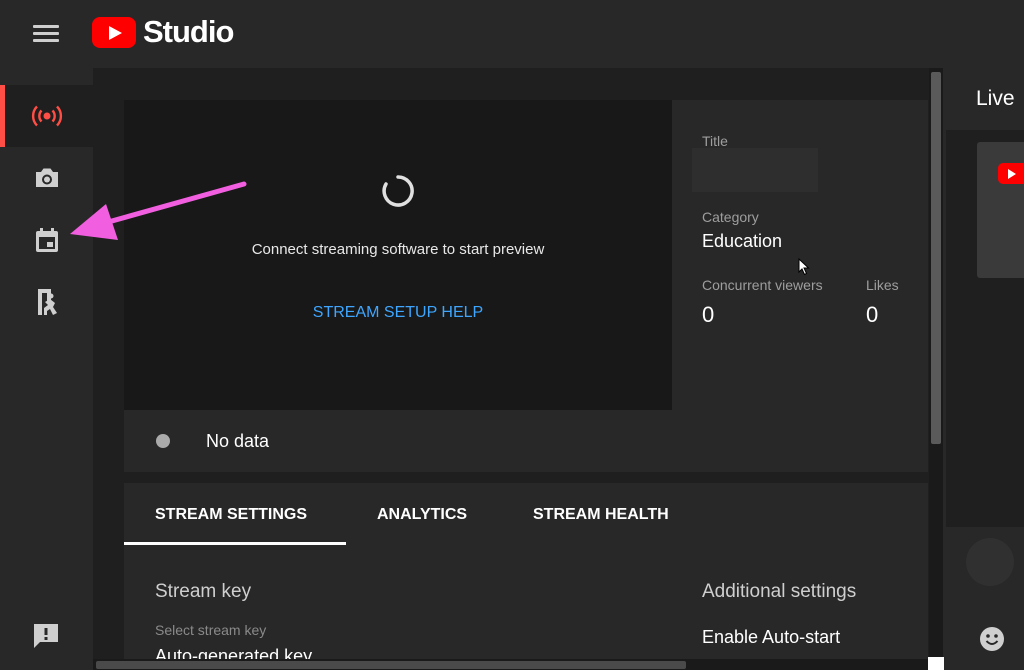  What do you see at coordinates (391, 665) in the screenshot?
I see `horizontal-scrollbar-thumb` at bounding box center [391, 665].